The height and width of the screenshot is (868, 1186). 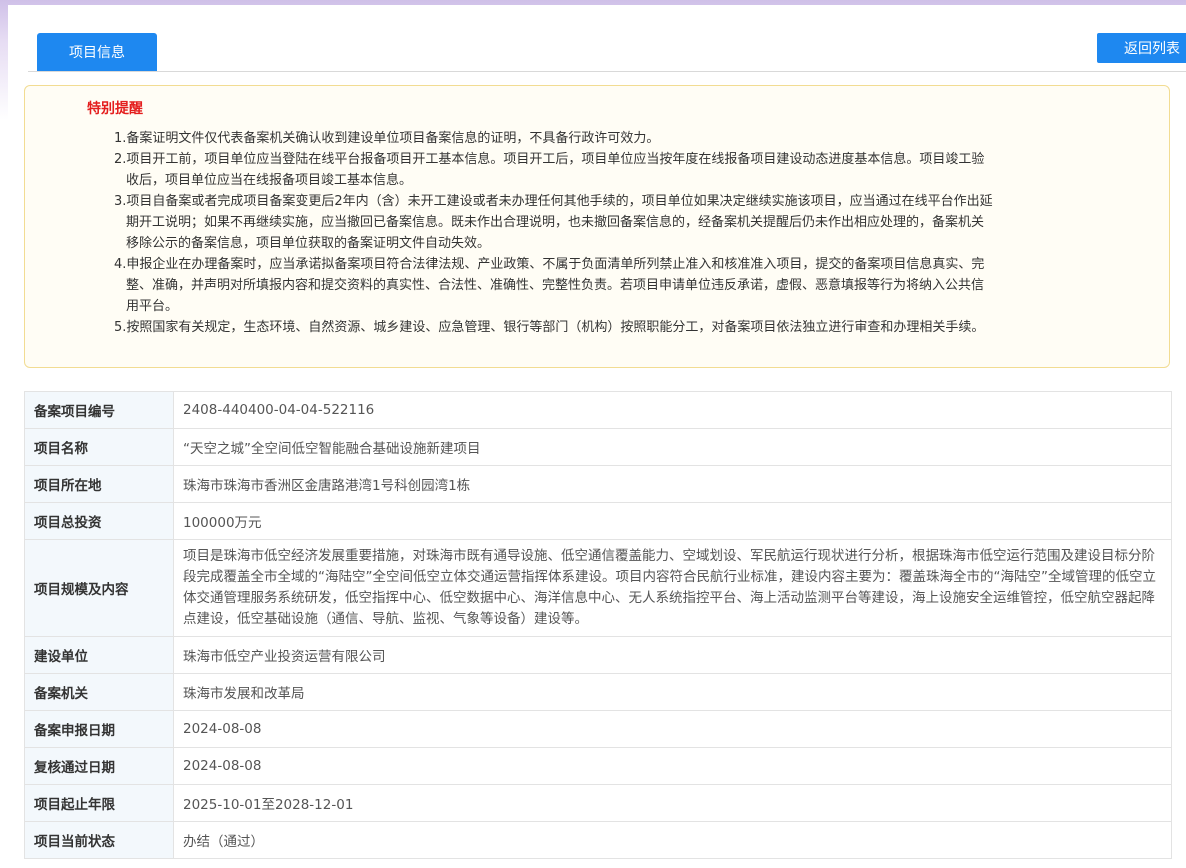 What do you see at coordinates (672, 655) in the screenshot?
I see `field-value: 珠海市低空产业投资运营有限公司` at bounding box center [672, 655].